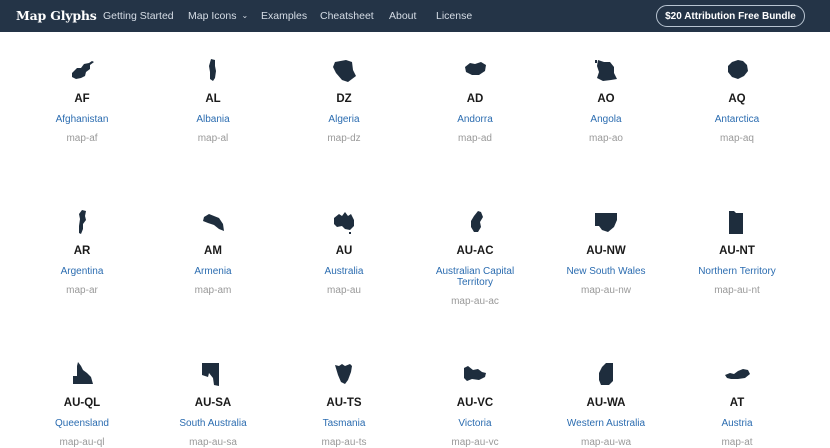  Describe the element at coordinates (475, 277) in the screenshot. I see `icon-name-link: Australian Capital Territory` at that location.